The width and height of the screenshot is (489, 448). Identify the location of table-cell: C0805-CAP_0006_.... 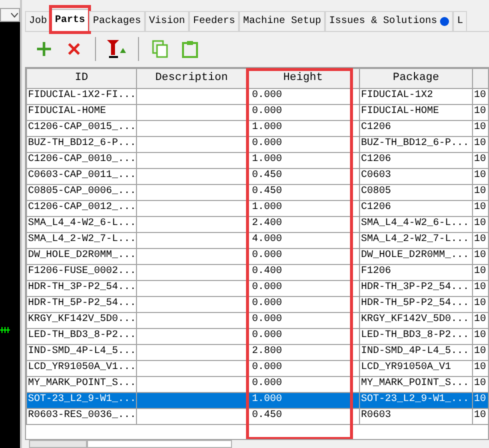
(81, 192).